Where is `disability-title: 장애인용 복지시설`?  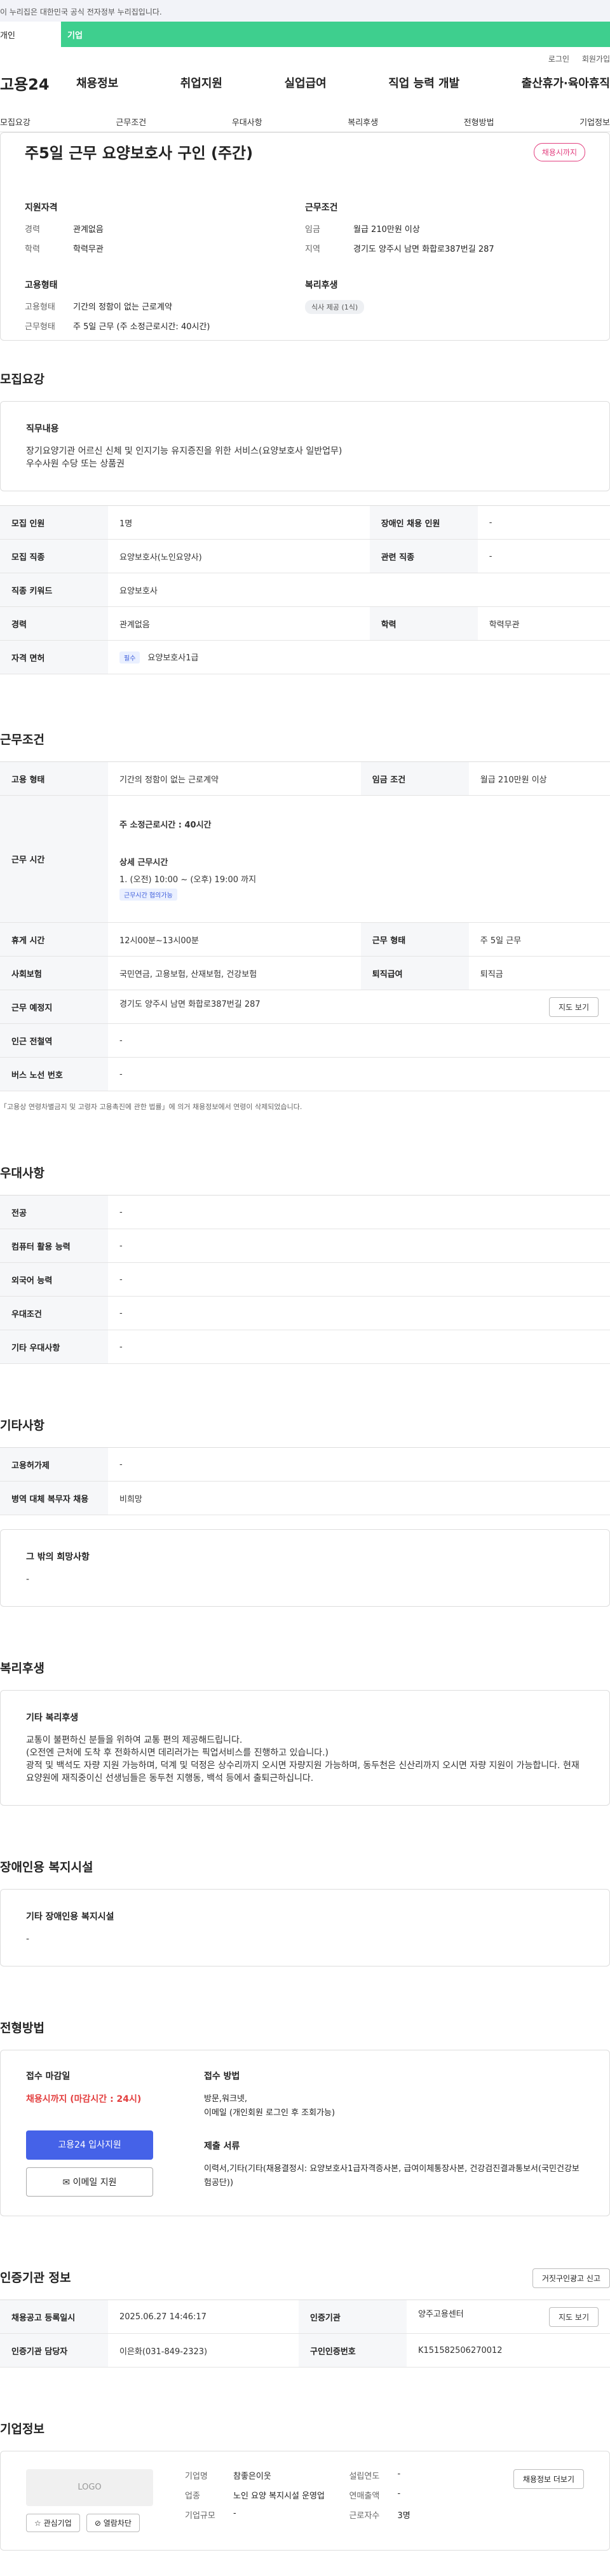
disability-title: 장애인용 복지시설 is located at coordinates (46, 1867).